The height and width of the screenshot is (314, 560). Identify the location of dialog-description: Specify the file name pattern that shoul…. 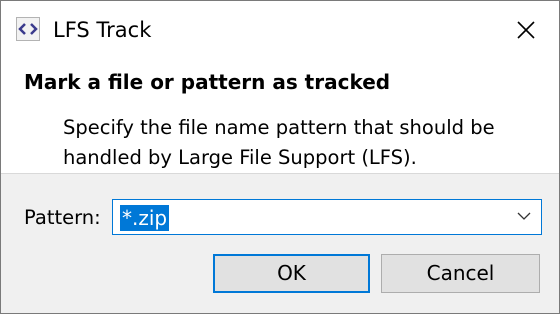
(279, 142).